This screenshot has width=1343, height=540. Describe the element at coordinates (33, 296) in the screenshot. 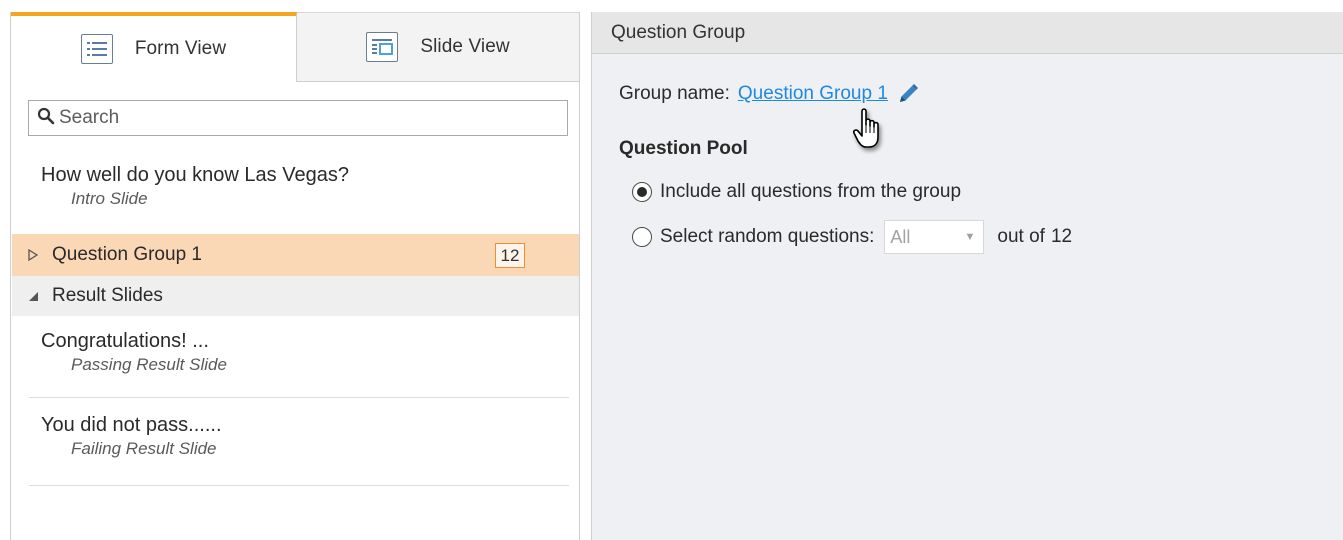

I see `collapse-triangle-icon` at that location.